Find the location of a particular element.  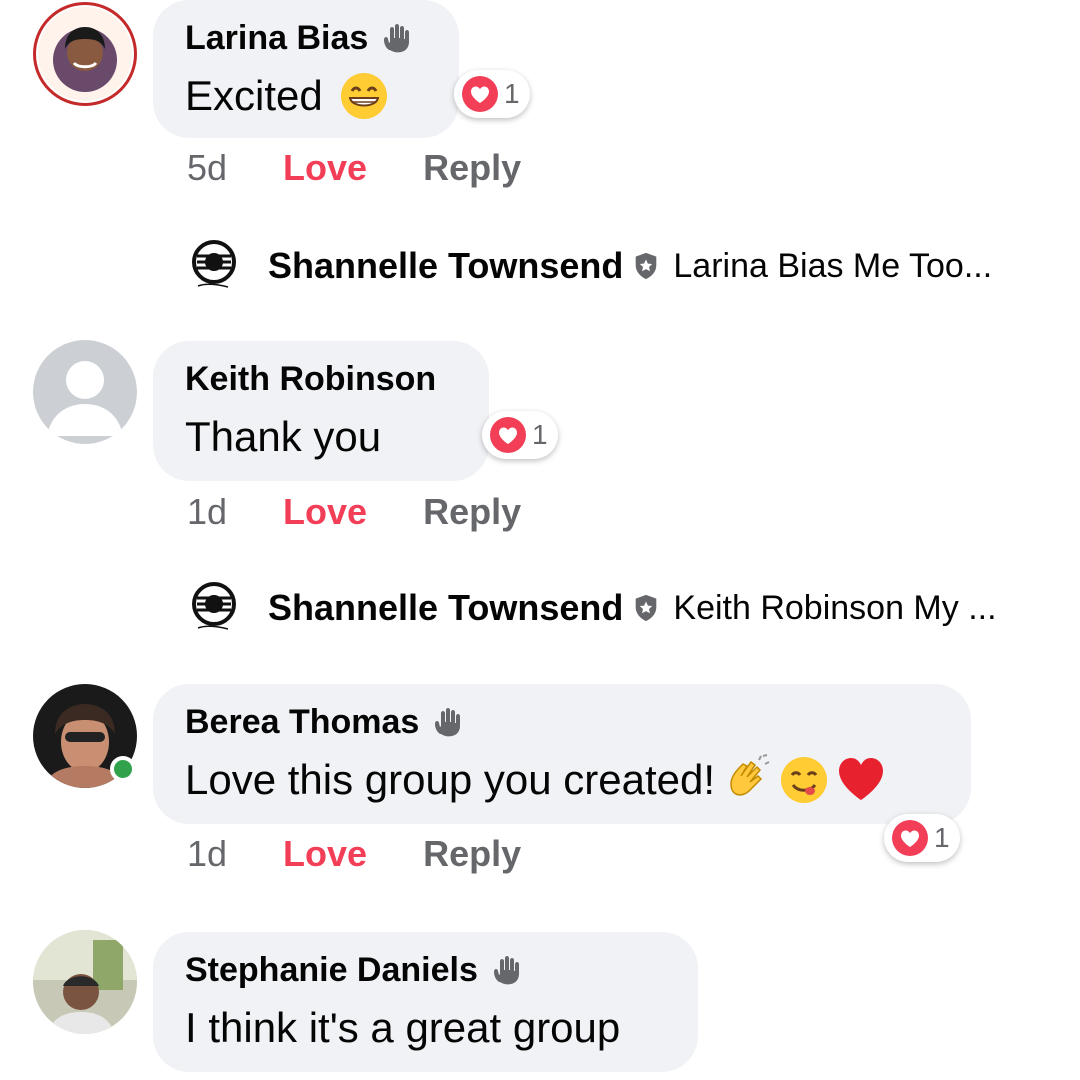

commenter-name-text: Stephanie Daniels is located at coordinates (331, 970).